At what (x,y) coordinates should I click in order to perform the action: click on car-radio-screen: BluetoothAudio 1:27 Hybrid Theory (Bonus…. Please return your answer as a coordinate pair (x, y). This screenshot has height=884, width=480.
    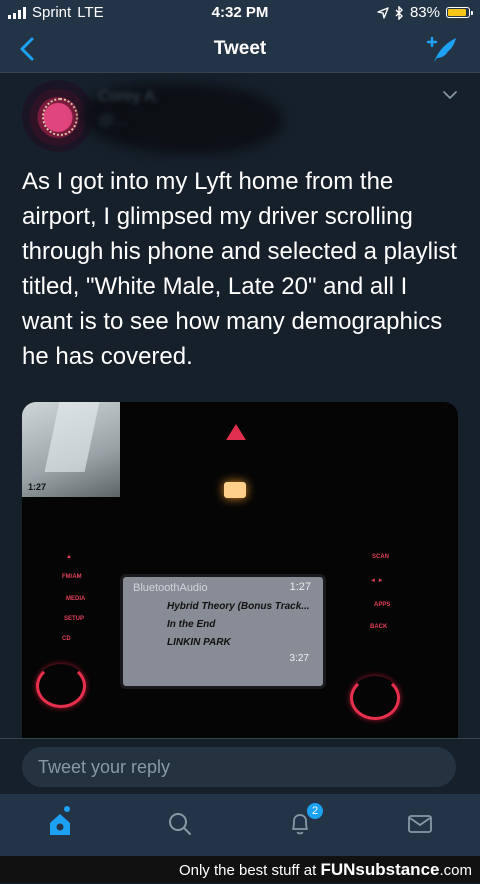
    Looking at the image, I should click on (223, 631).